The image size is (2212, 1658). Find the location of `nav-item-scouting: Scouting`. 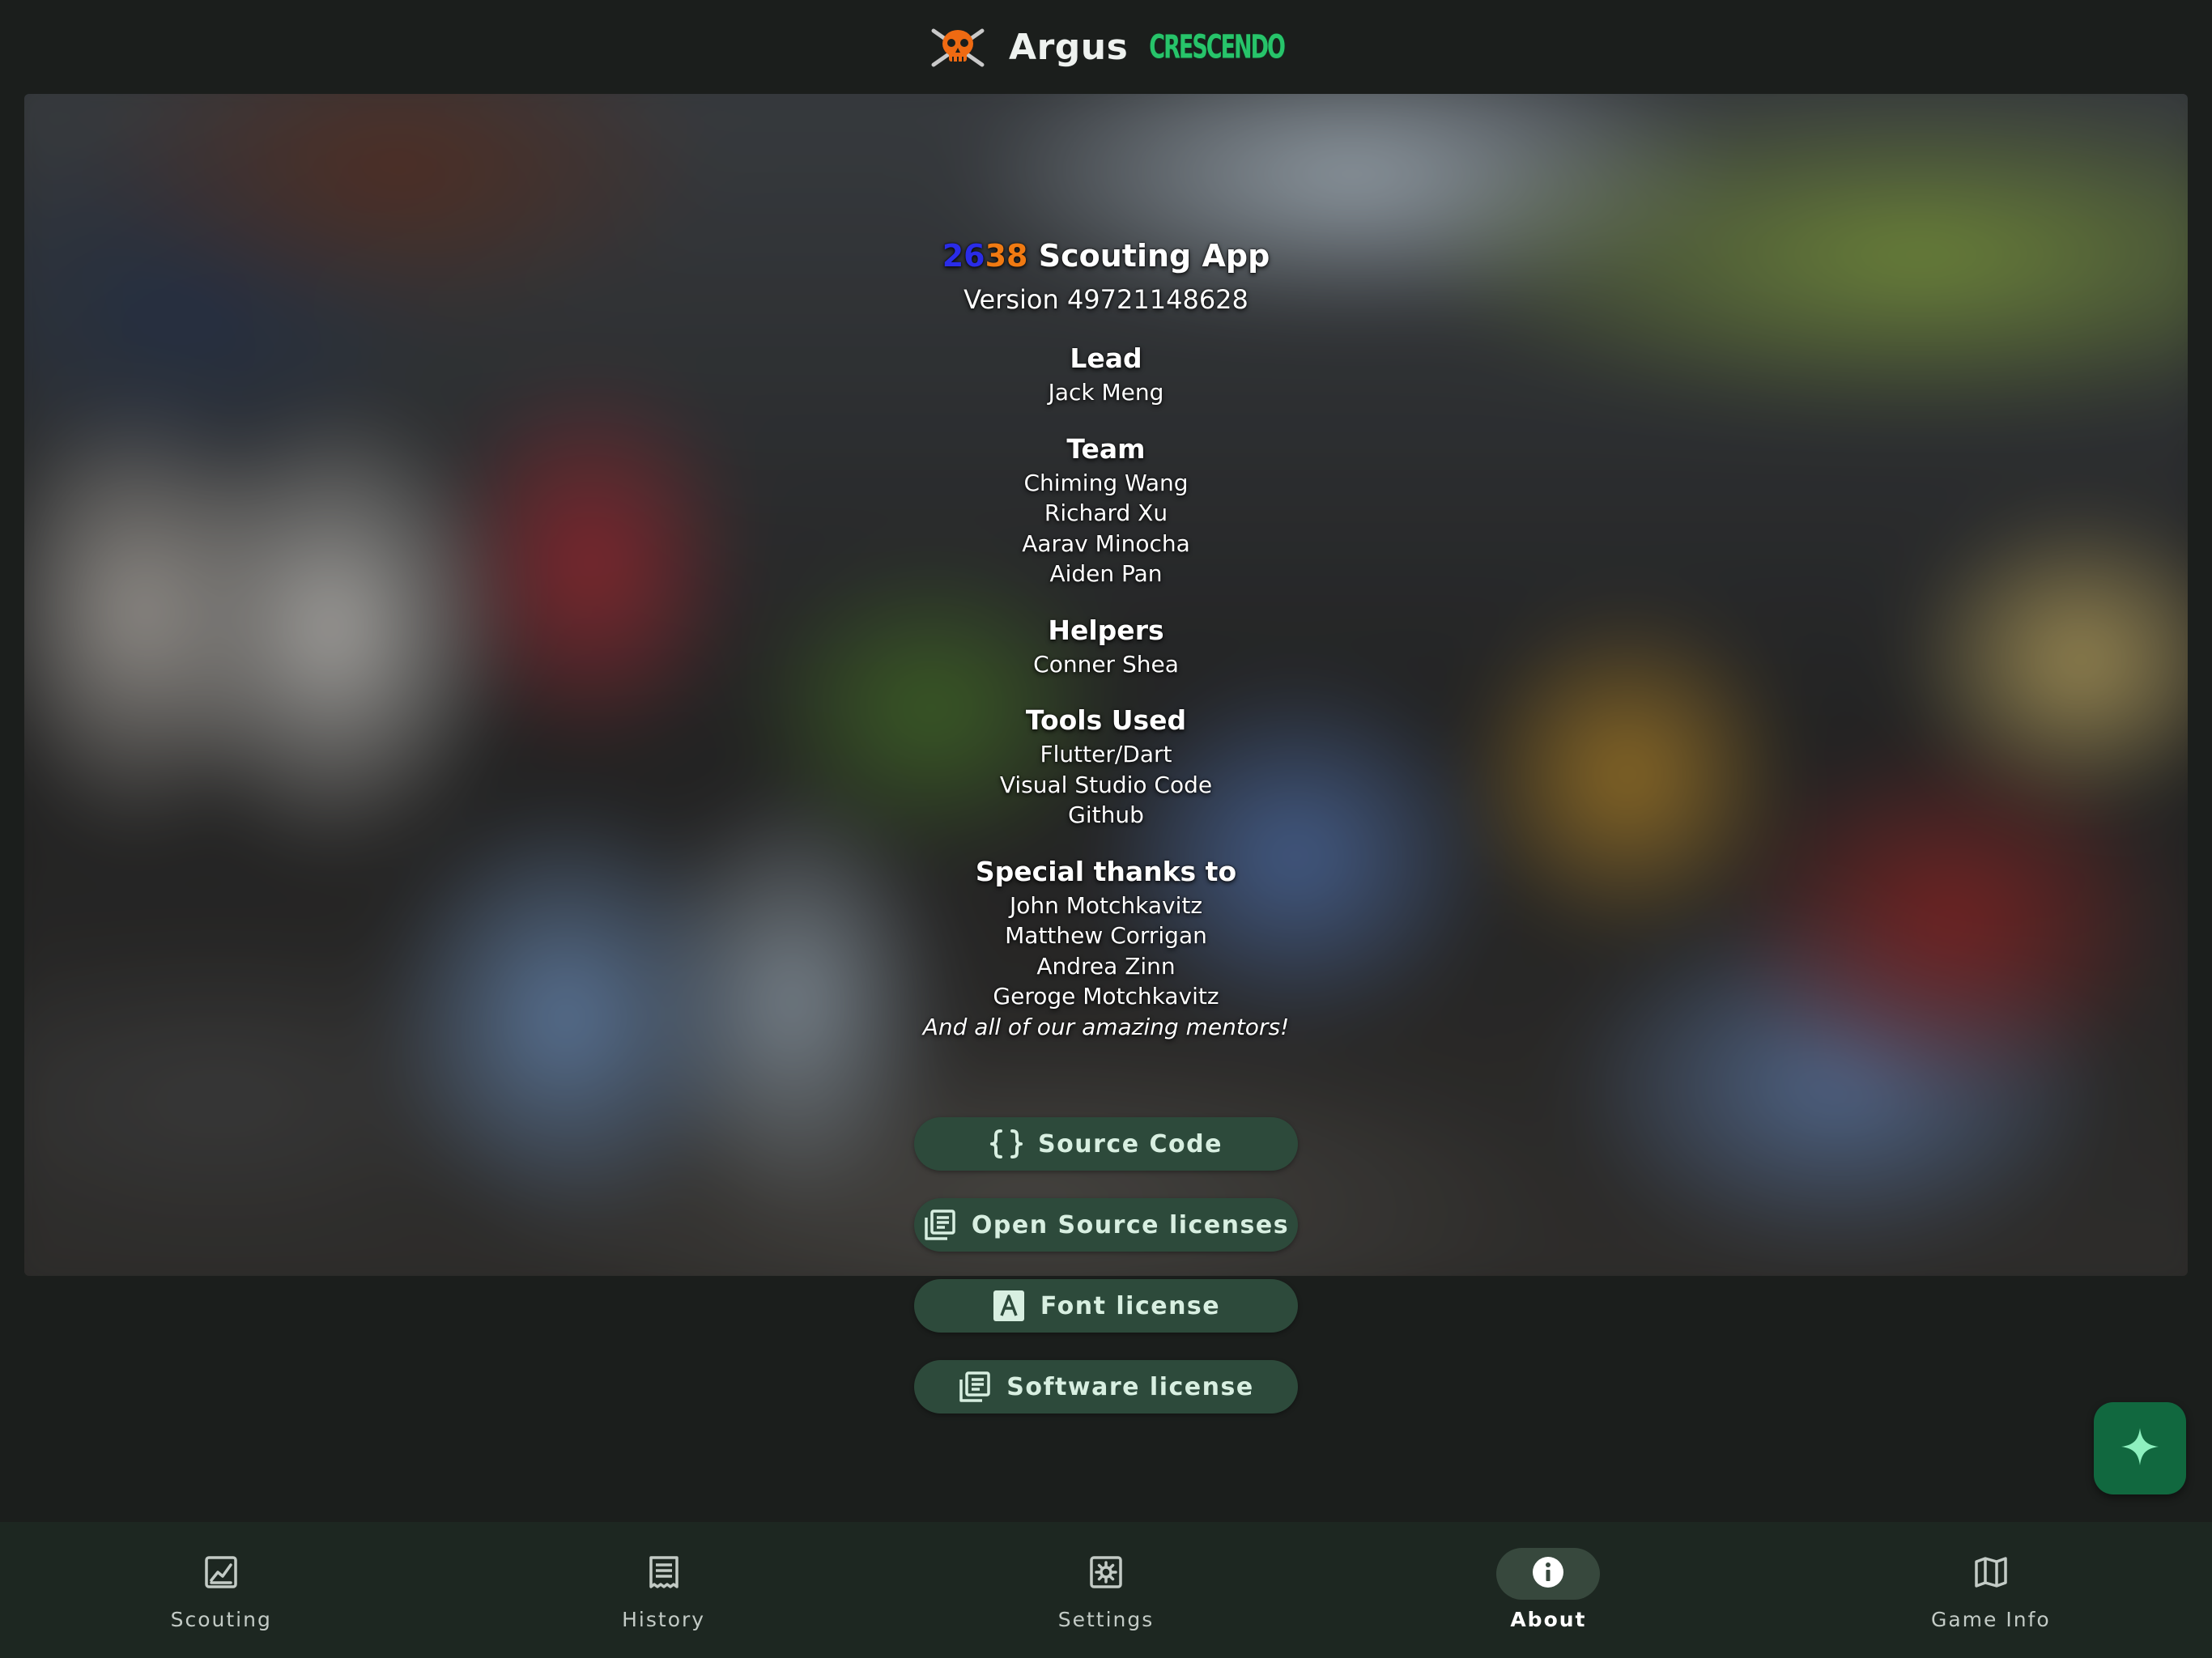

nav-item-scouting: Scouting is located at coordinates (221, 1590).